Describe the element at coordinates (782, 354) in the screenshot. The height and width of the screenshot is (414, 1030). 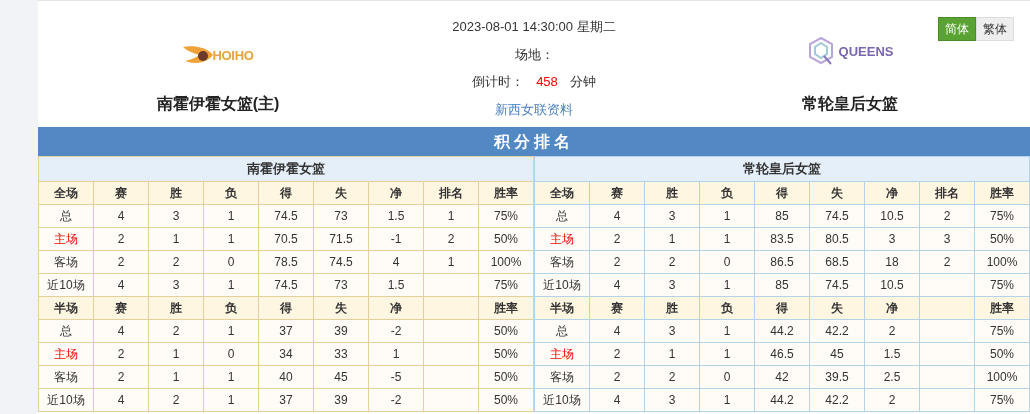
I see `table-cell: 46.5` at that location.